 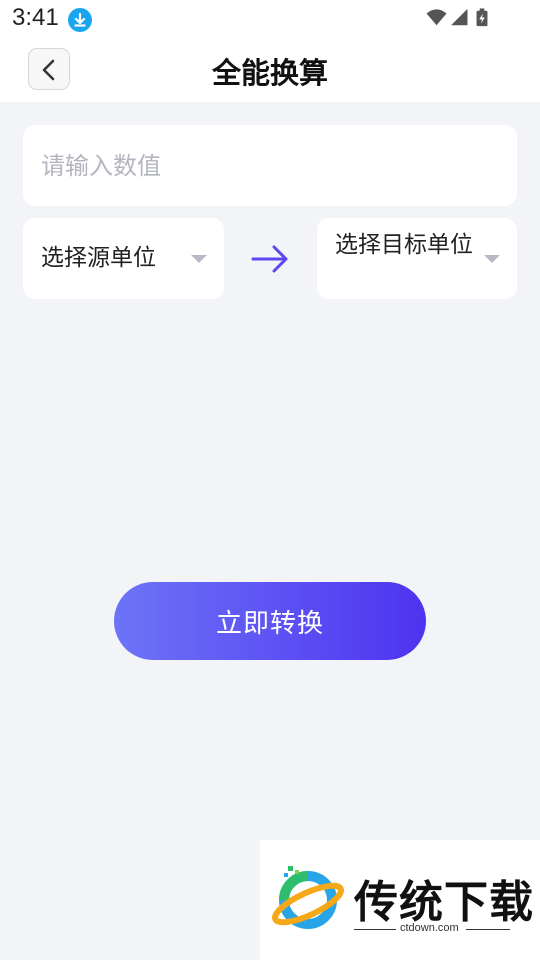 What do you see at coordinates (35, 17) in the screenshot?
I see `status-time: 3:41` at bounding box center [35, 17].